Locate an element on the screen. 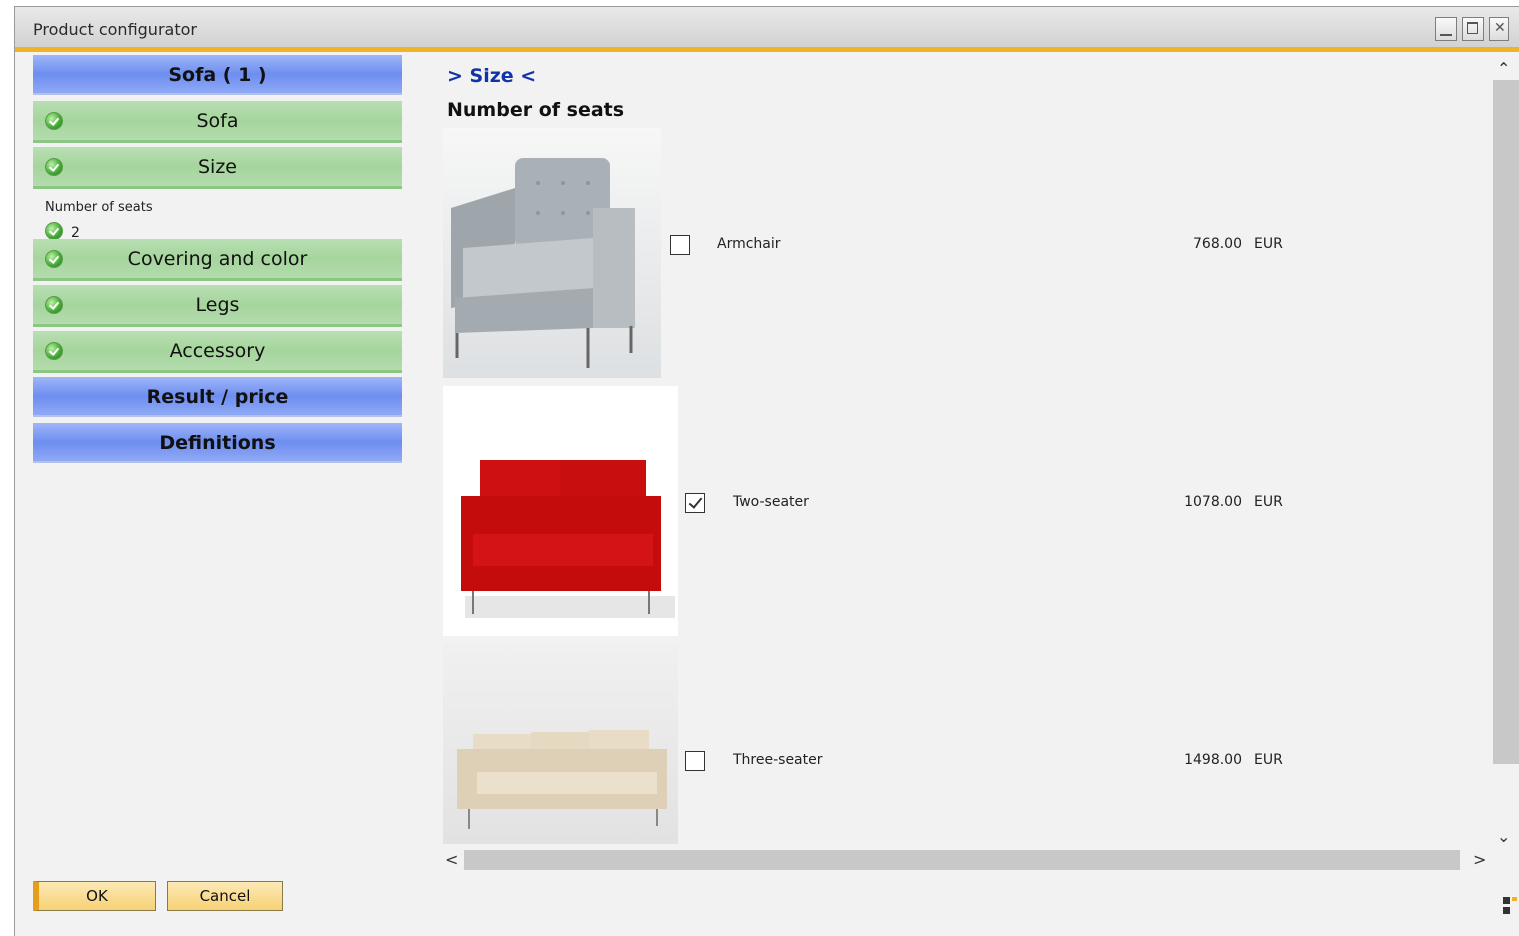 The width and height of the screenshot is (1519, 936). section-heading: Number of seats is located at coordinates (536, 110).